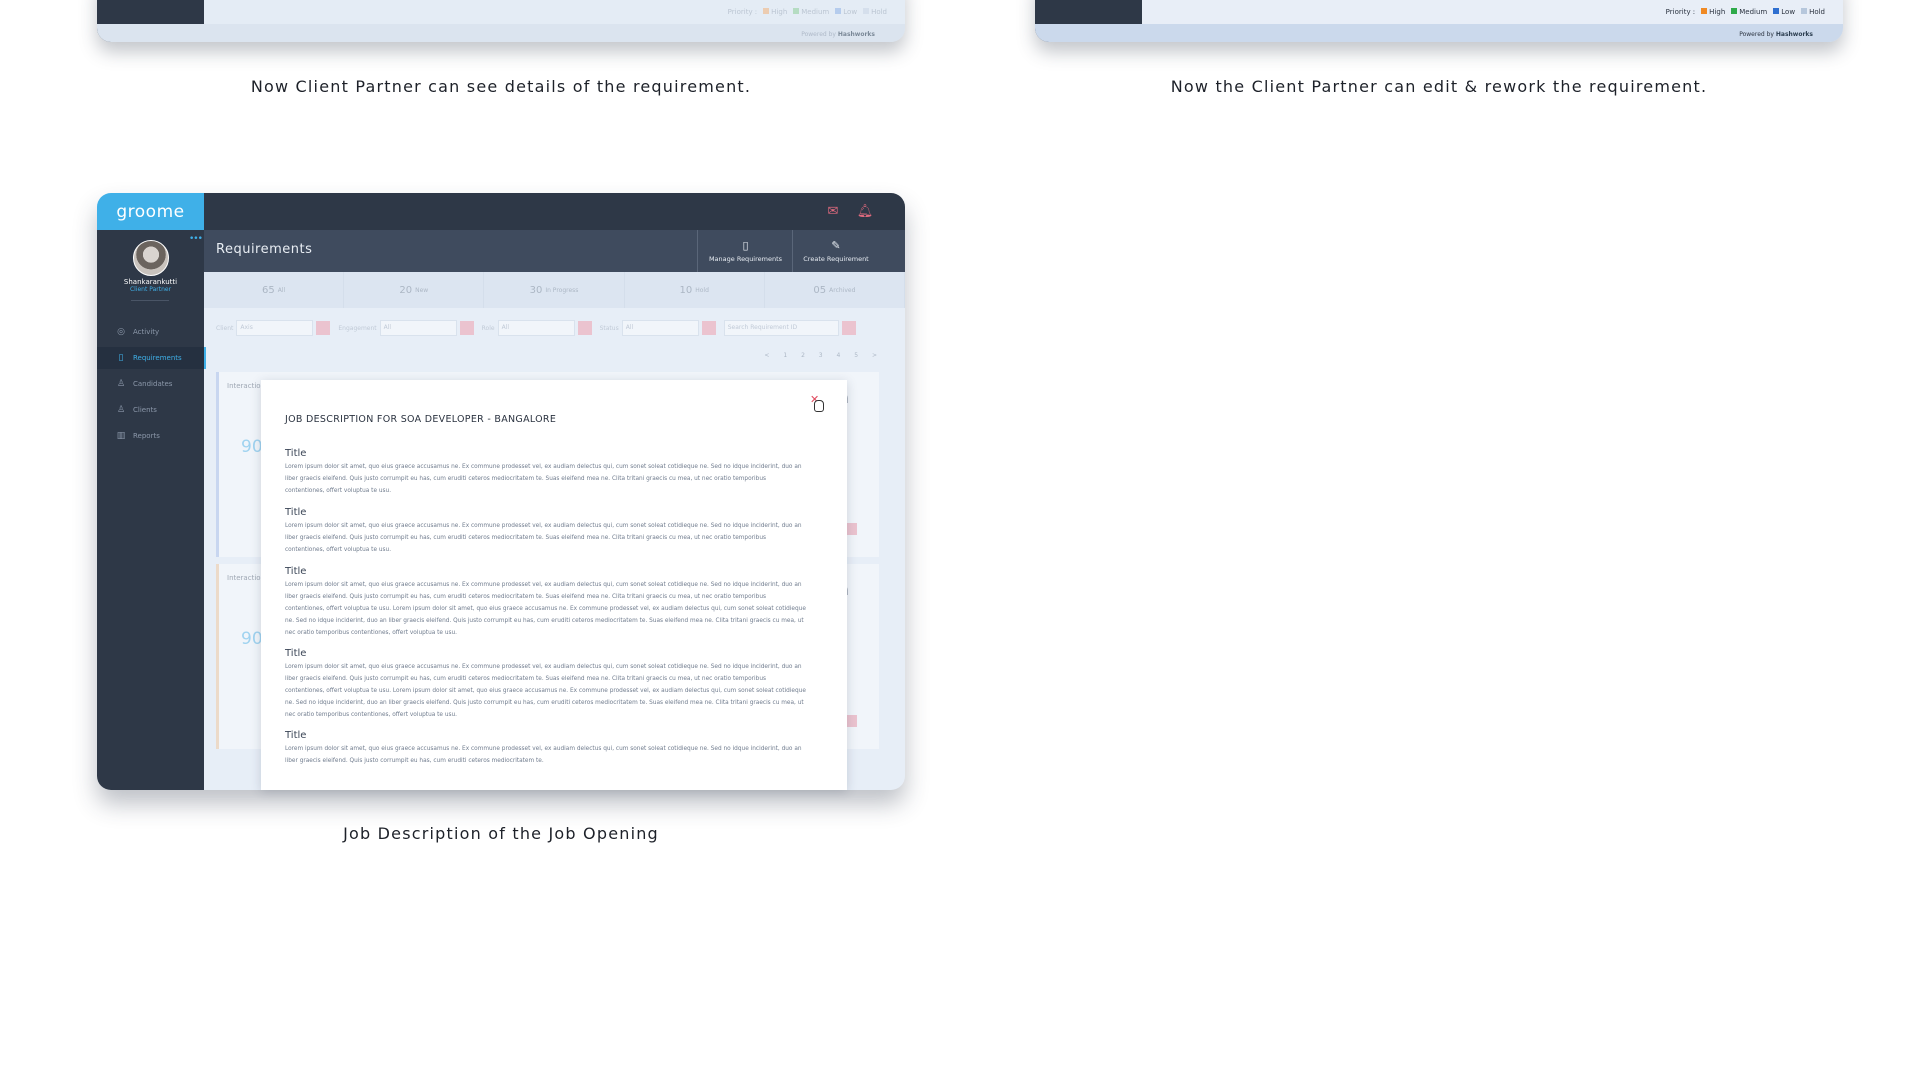 The width and height of the screenshot is (1920, 1080). What do you see at coordinates (406, 328) in the screenshot?
I see `engagement-filter: Engagement All` at bounding box center [406, 328].